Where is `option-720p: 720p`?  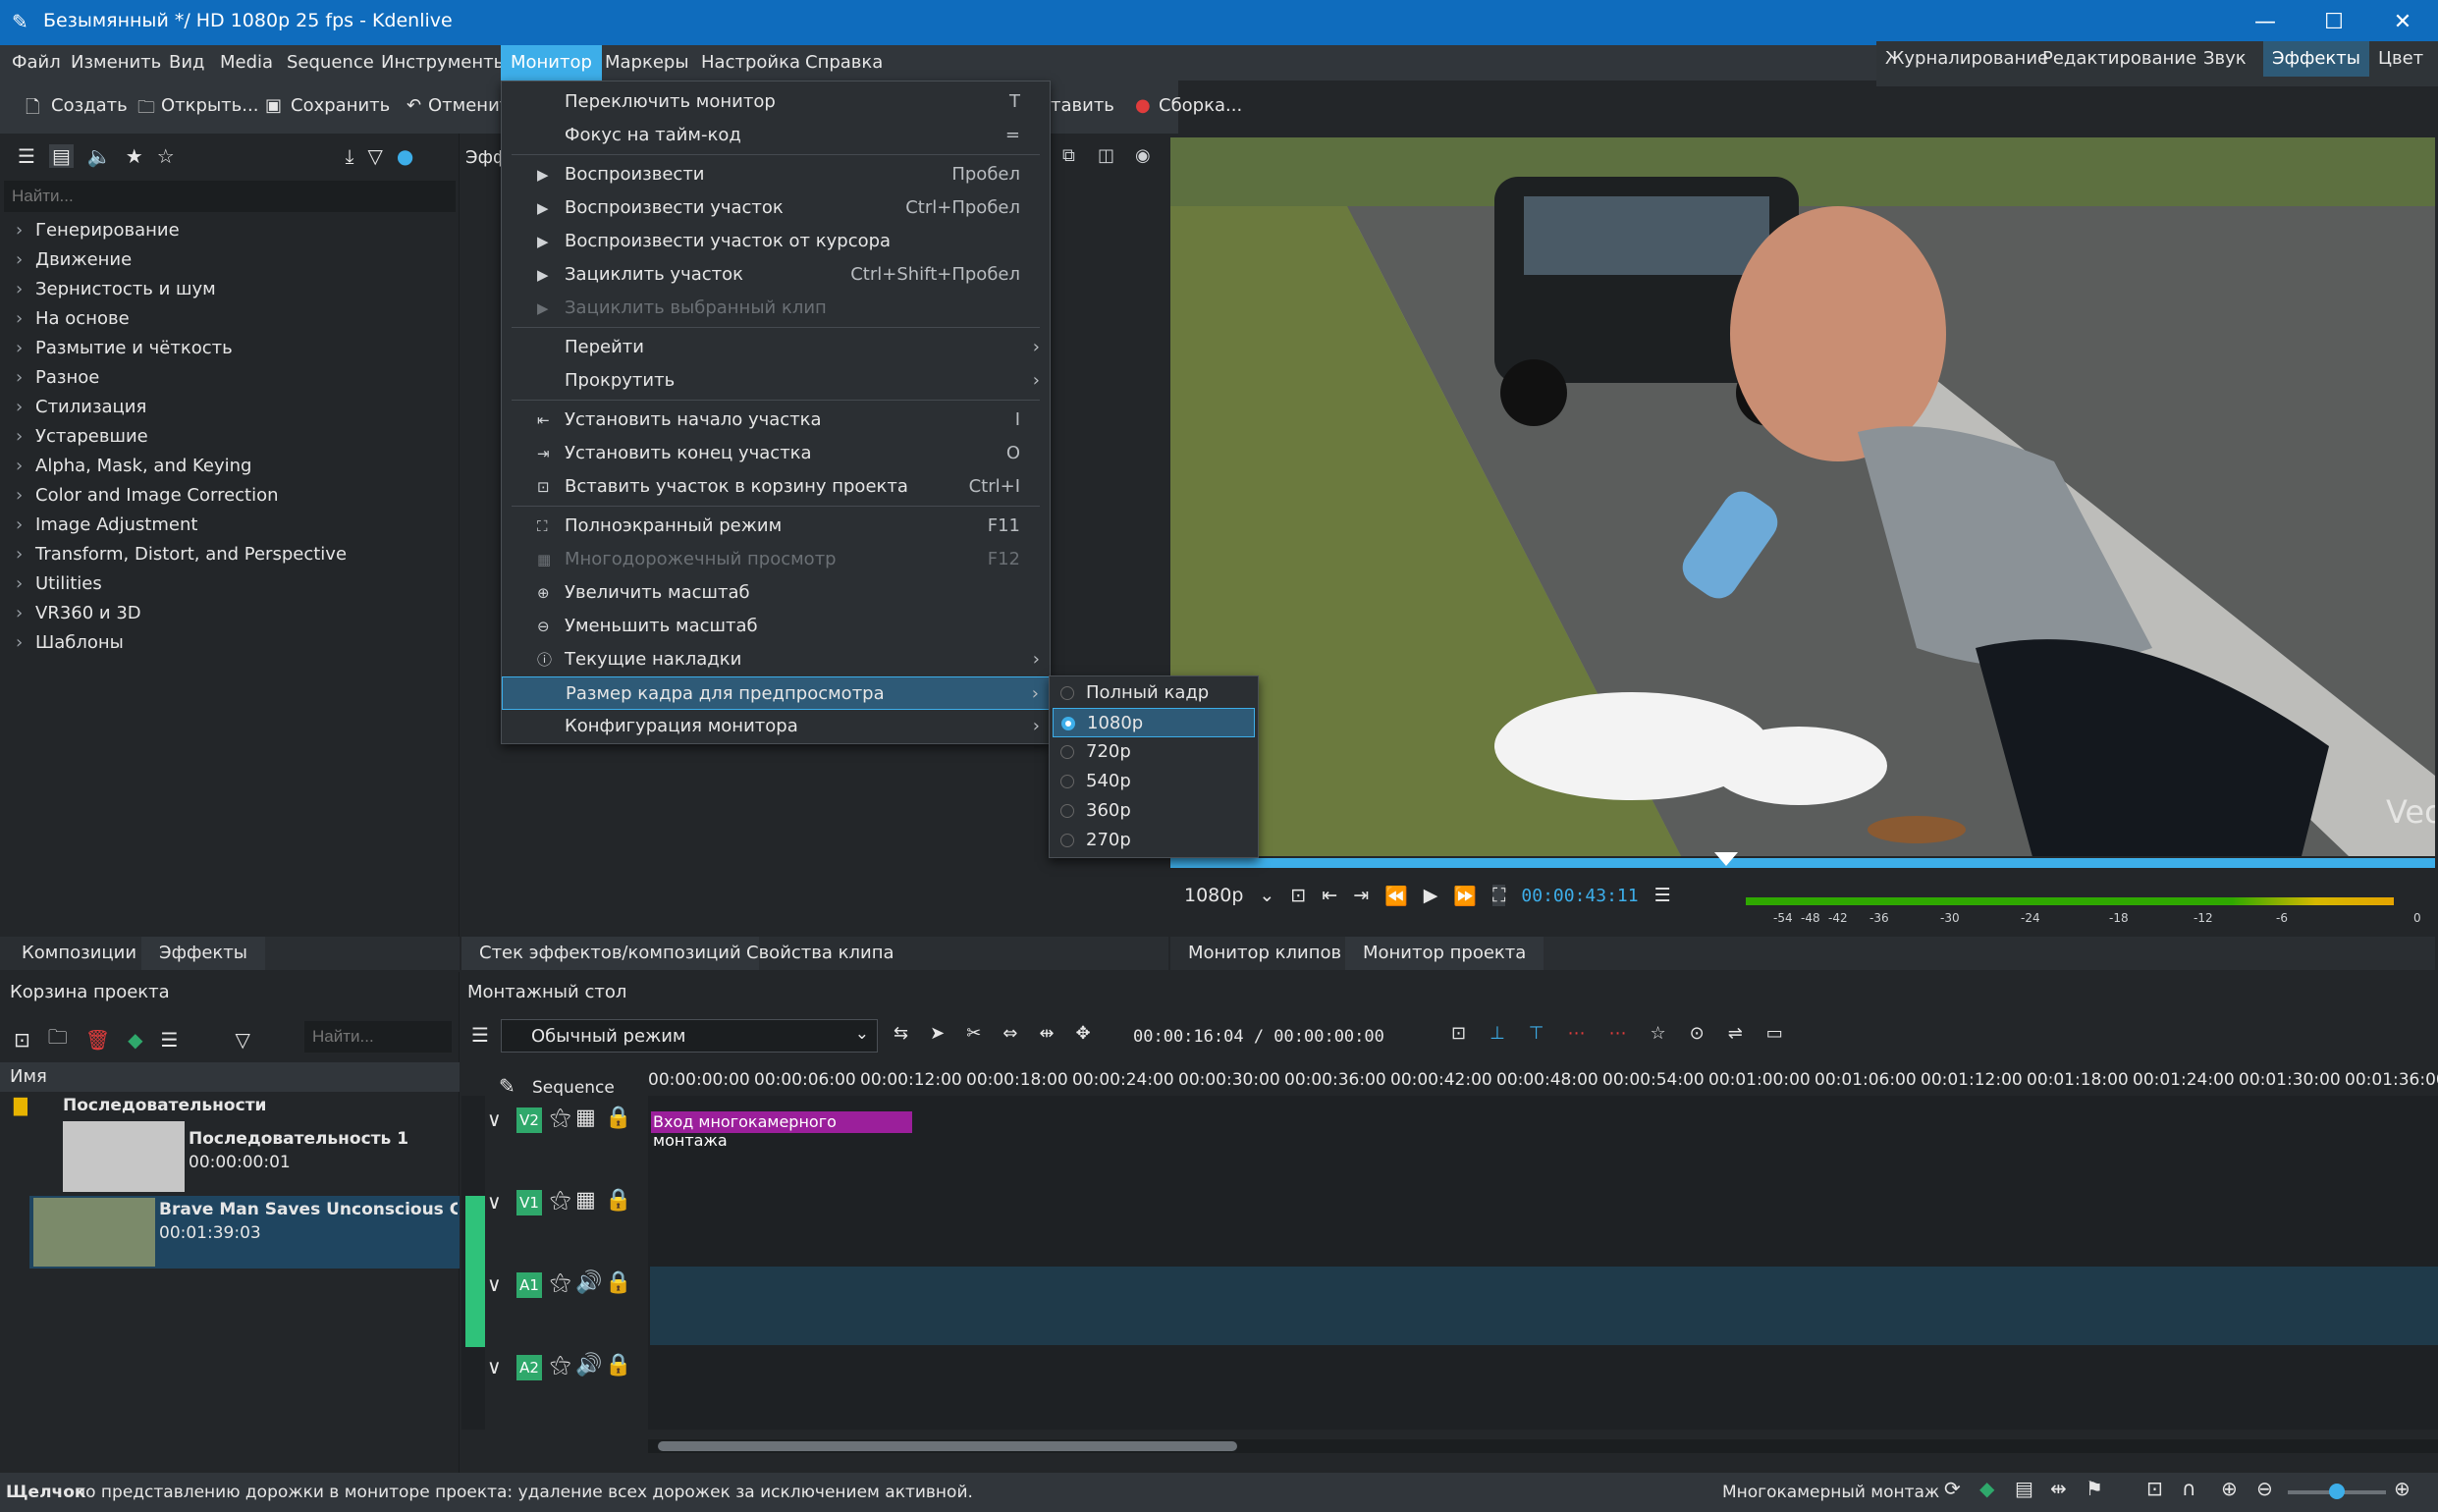
option-720p: 720p is located at coordinates (1154, 752).